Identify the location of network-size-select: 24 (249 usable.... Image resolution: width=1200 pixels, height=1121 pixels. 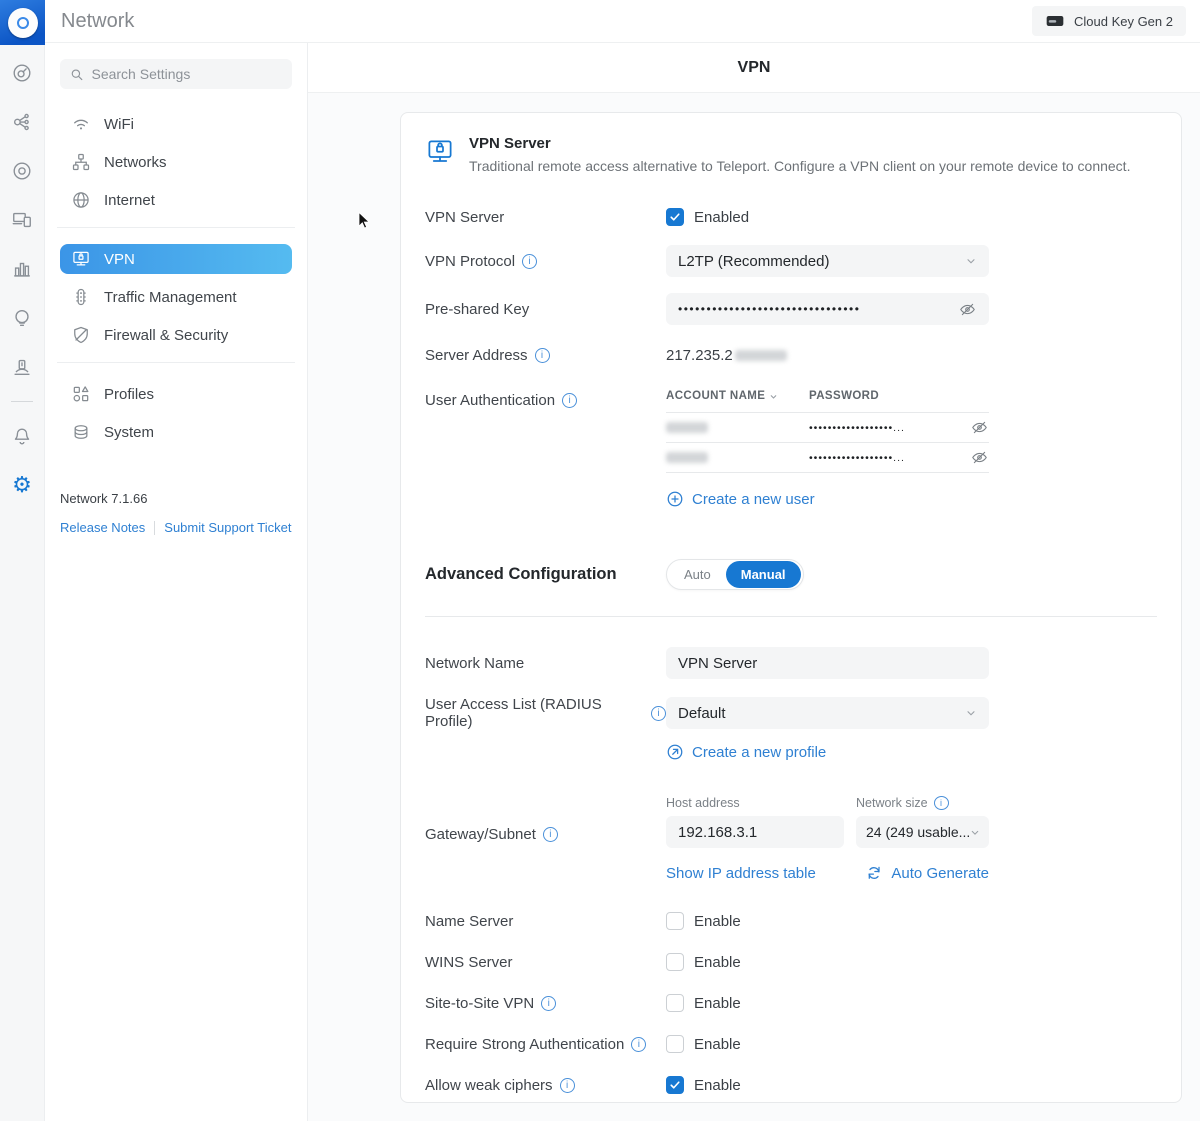
(922, 832).